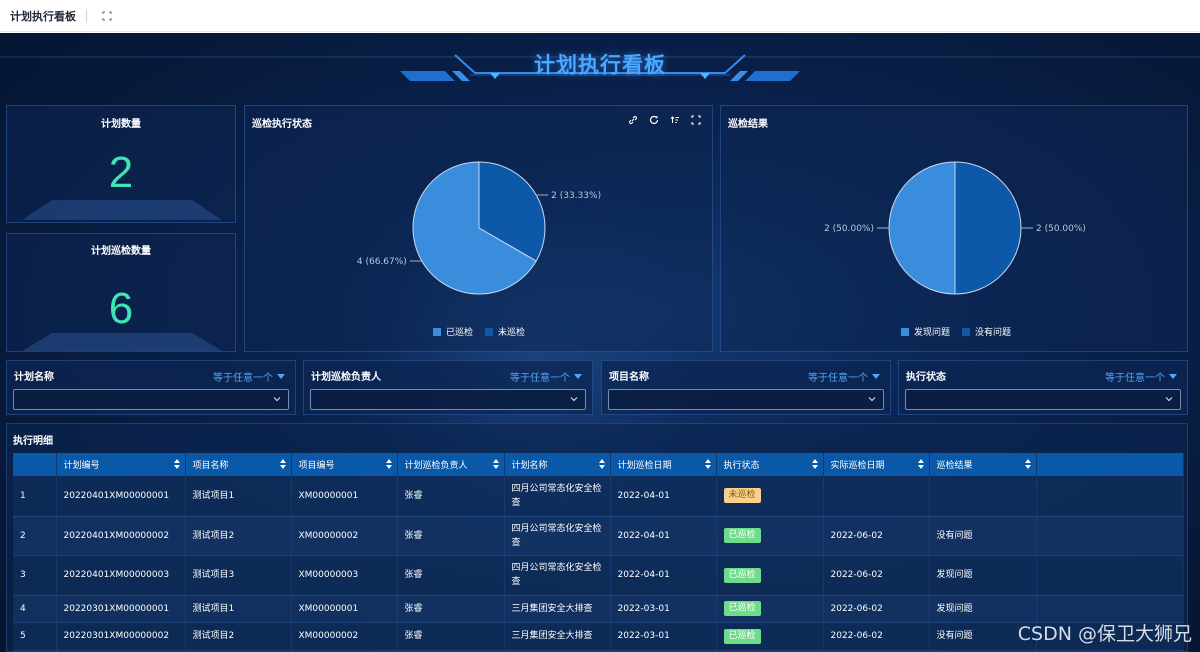 Image resolution: width=1200 pixels, height=652 pixels. What do you see at coordinates (43, 16) in the screenshot?
I see `app-title: 计划执行看板` at bounding box center [43, 16].